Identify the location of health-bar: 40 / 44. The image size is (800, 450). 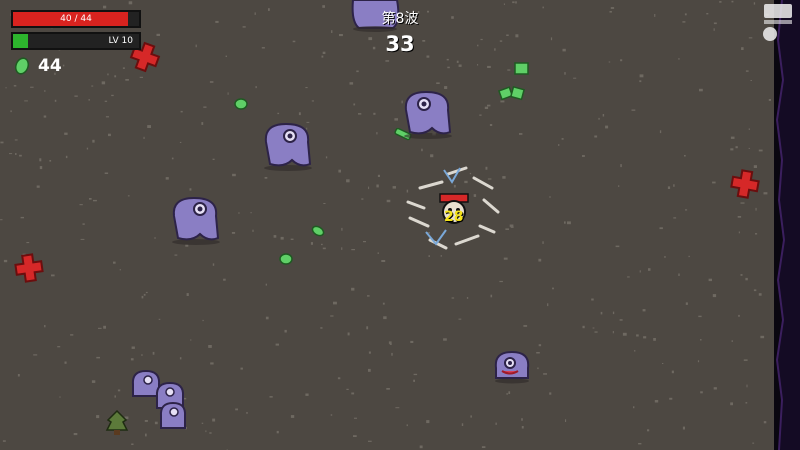
(76, 19).